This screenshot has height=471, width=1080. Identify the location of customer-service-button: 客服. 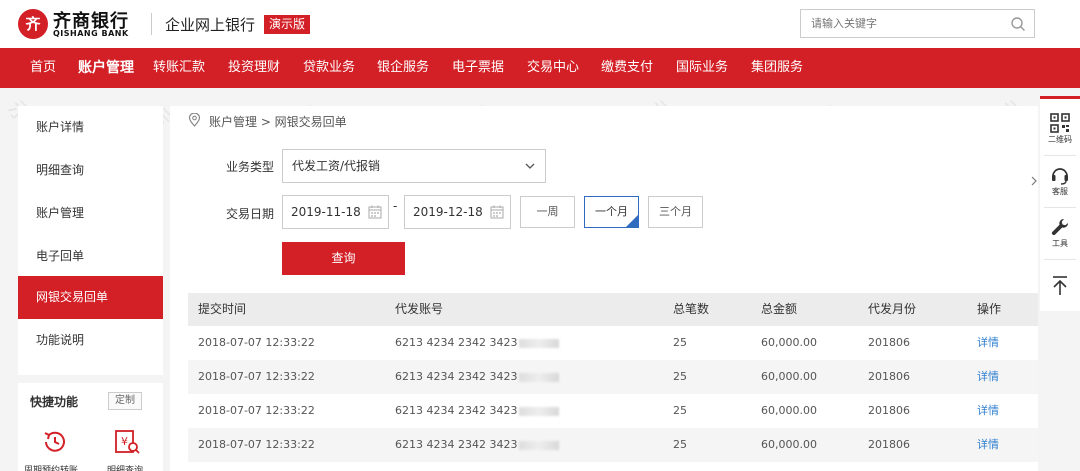
(1060, 181).